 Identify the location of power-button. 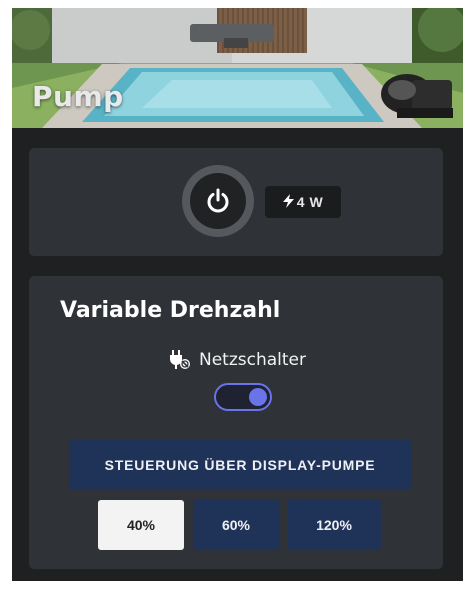
(218, 201).